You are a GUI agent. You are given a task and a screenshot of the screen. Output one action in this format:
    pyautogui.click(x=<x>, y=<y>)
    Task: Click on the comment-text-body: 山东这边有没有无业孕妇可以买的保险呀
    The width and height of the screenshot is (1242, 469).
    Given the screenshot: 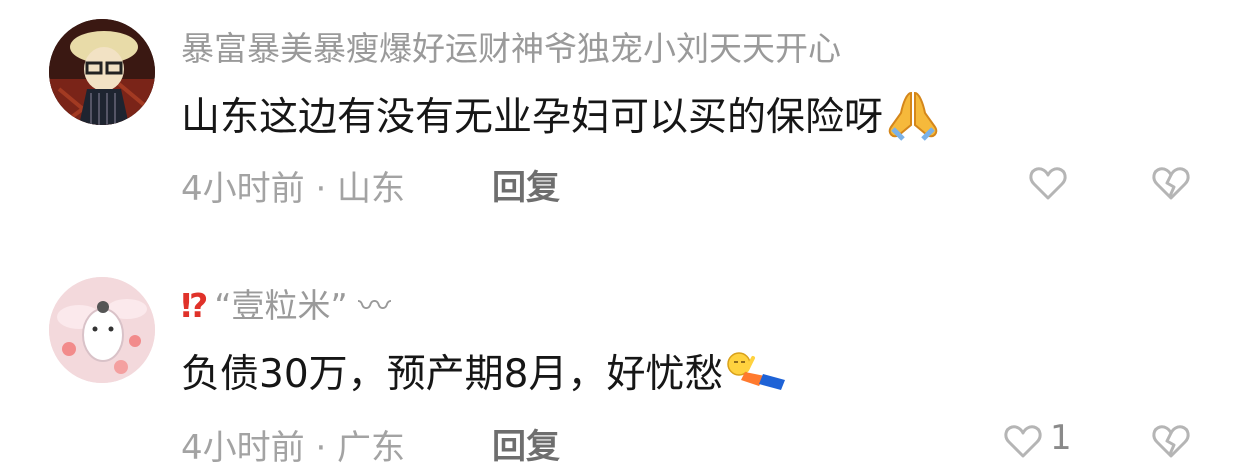 What is the action you would take?
    pyautogui.click(x=532, y=117)
    